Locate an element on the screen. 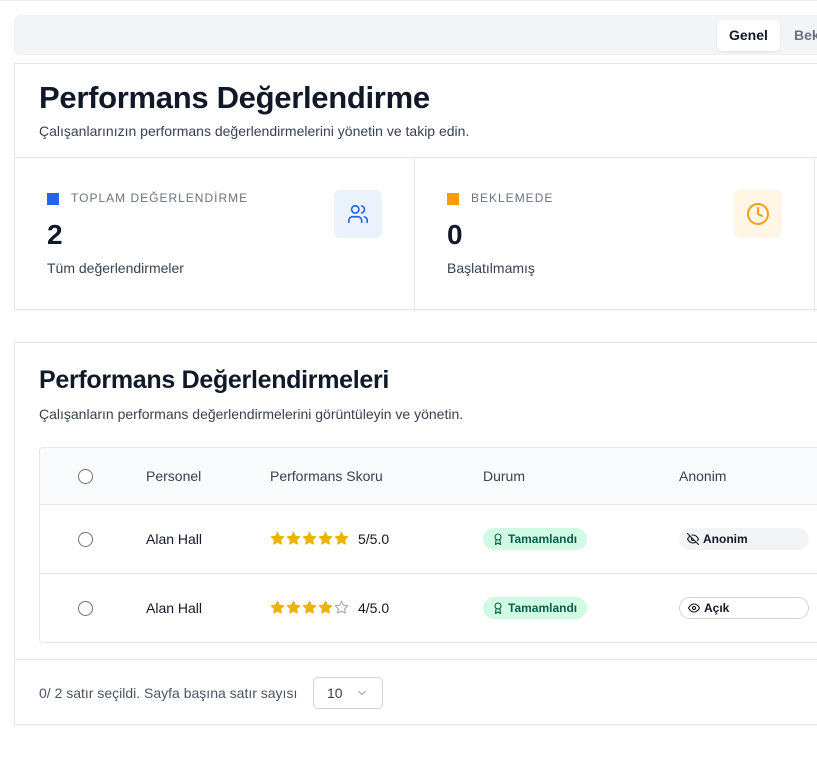 This screenshot has height=770, width=817. anonymous-badge: Açık is located at coordinates (744, 608).